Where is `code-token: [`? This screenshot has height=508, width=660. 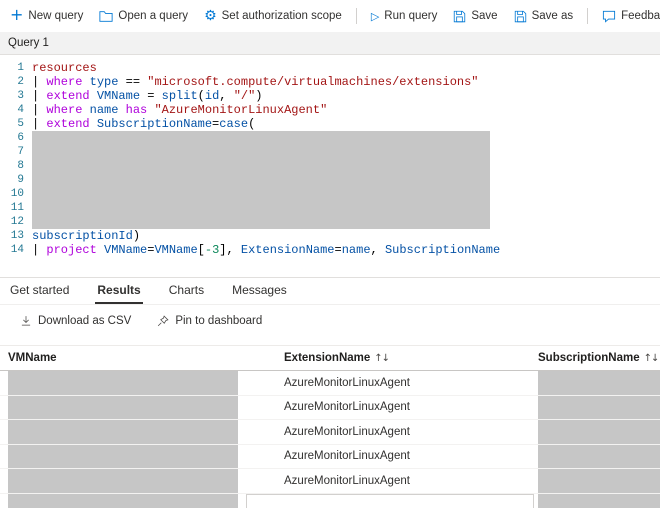
code-token: [ is located at coordinates (201, 250).